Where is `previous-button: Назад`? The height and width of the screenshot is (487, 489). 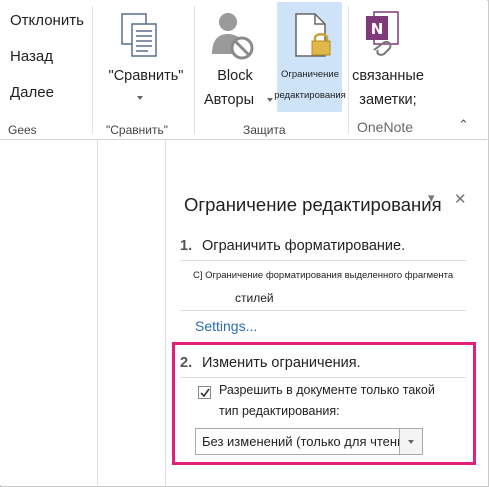
previous-button: Назад is located at coordinates (31, 56).